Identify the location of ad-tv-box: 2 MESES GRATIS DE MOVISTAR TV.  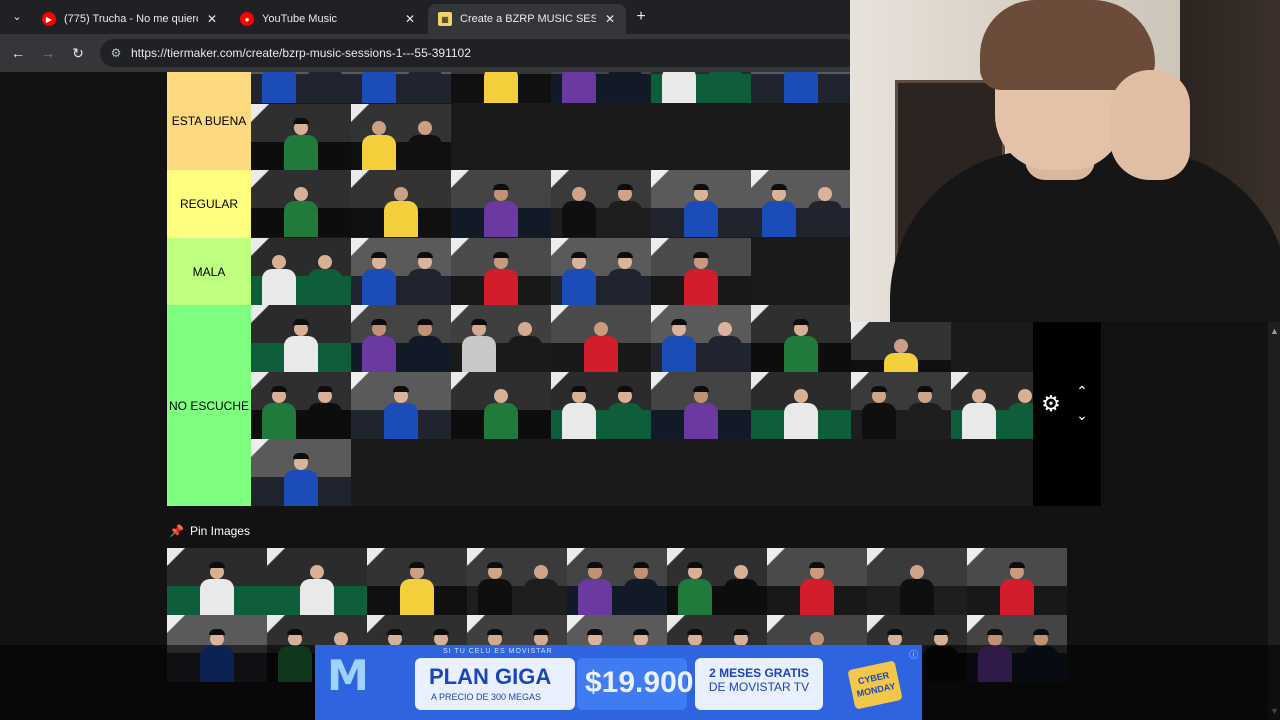
(759, 684).